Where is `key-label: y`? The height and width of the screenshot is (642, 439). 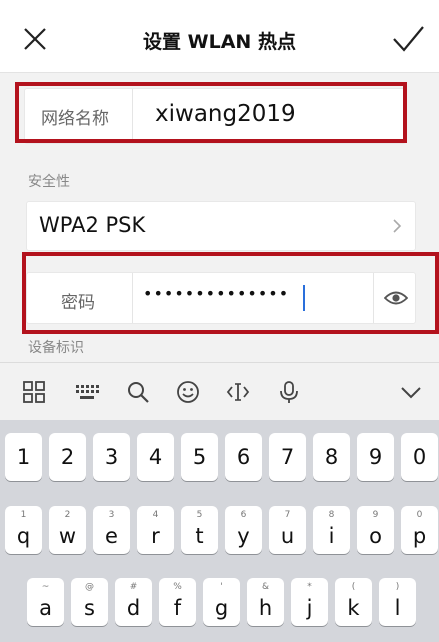 key-label: y is located at coordinates (243, 536).